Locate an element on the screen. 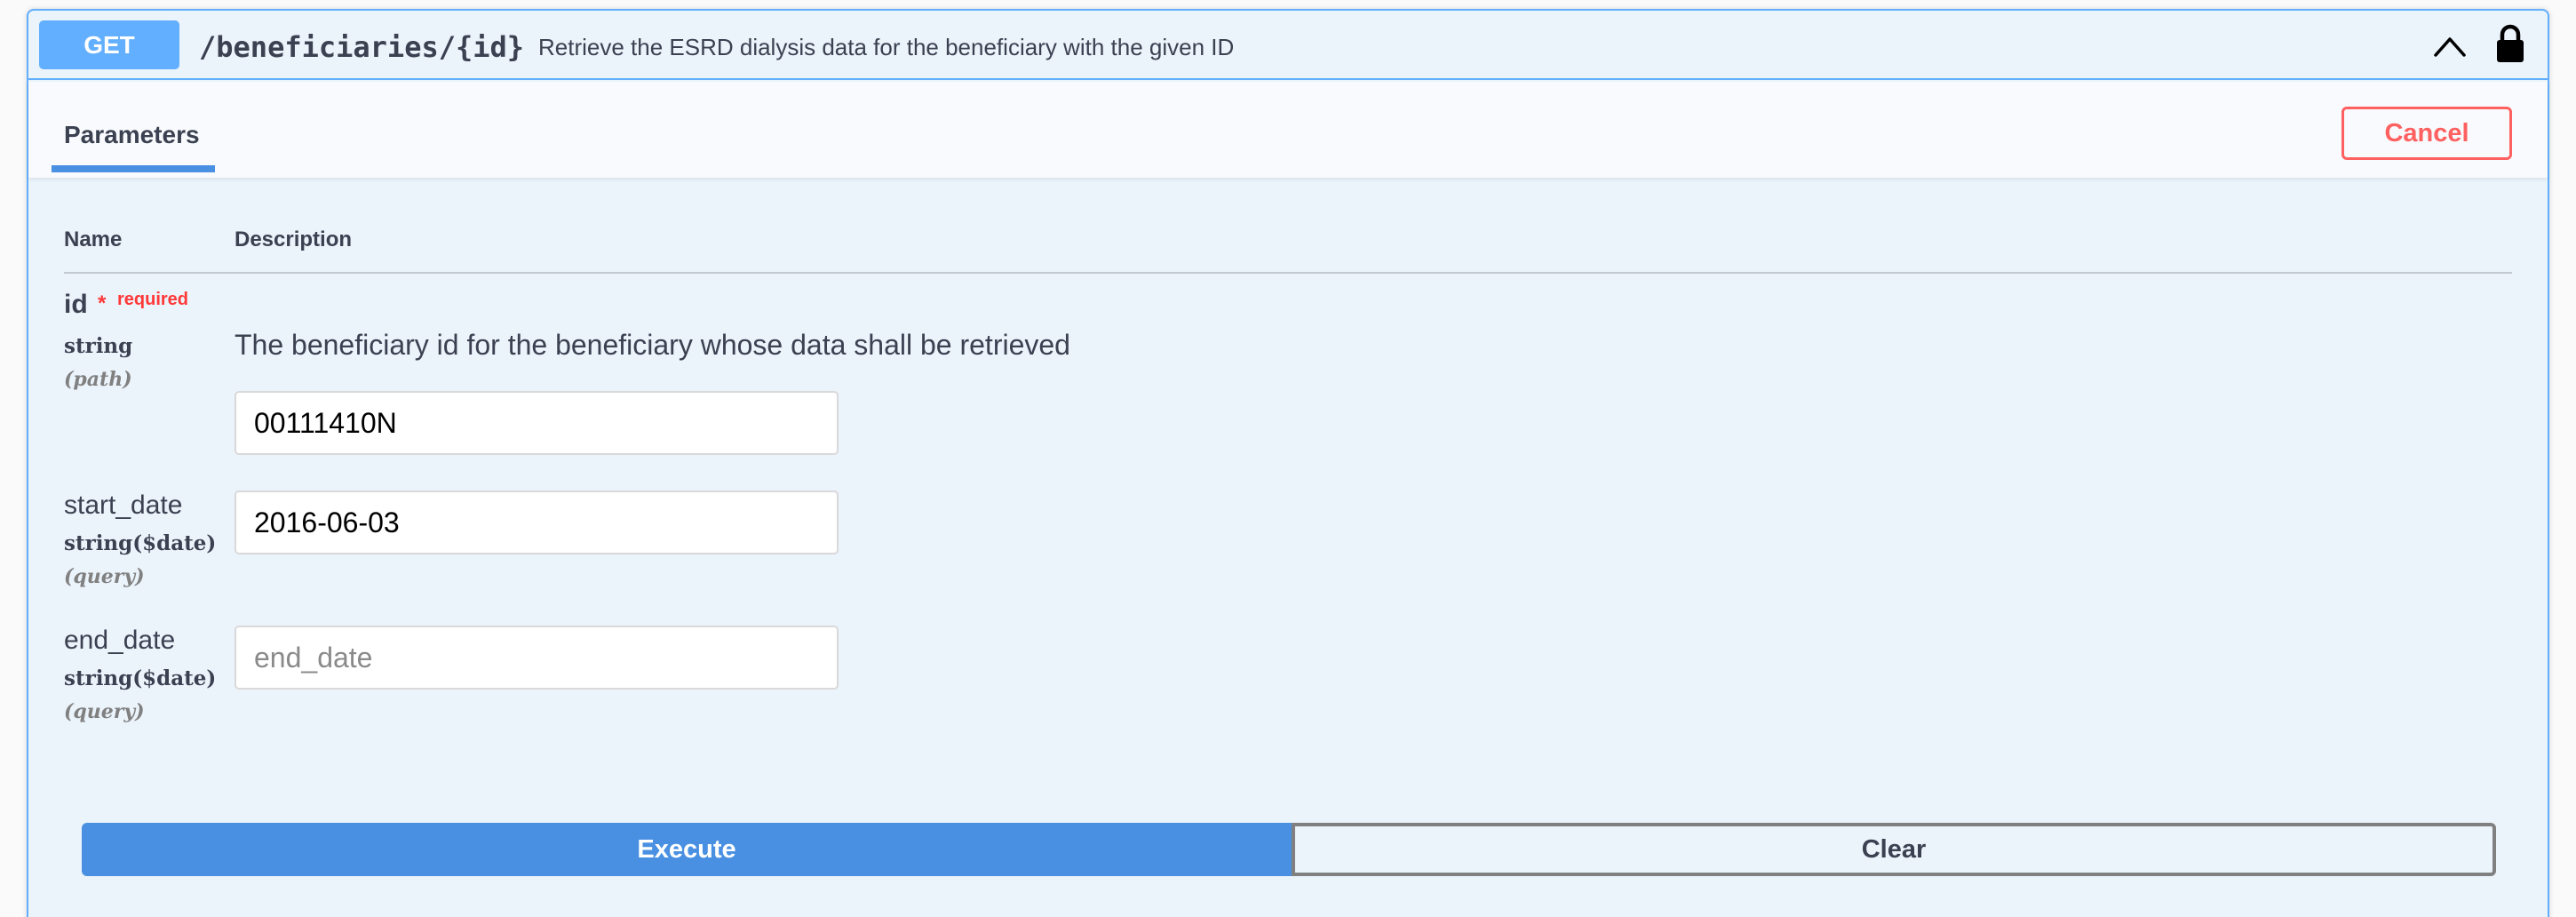  parameters-header: Parameters Cancel is located at coordinates (1288, 130).